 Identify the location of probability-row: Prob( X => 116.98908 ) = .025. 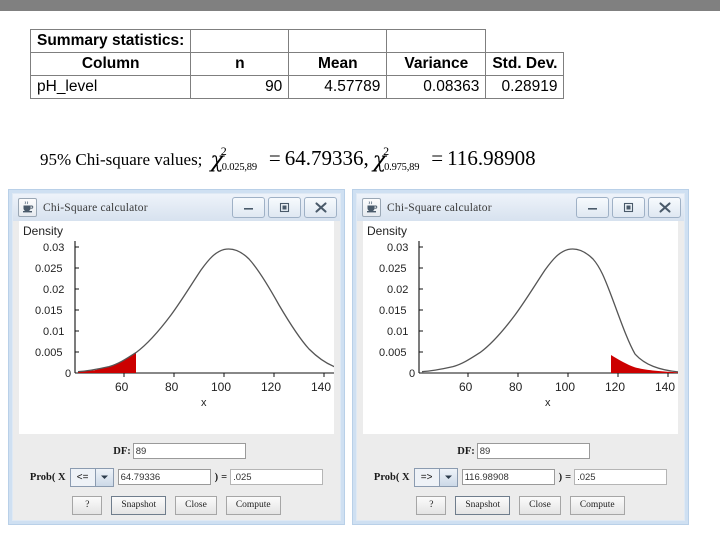
(520, 477).